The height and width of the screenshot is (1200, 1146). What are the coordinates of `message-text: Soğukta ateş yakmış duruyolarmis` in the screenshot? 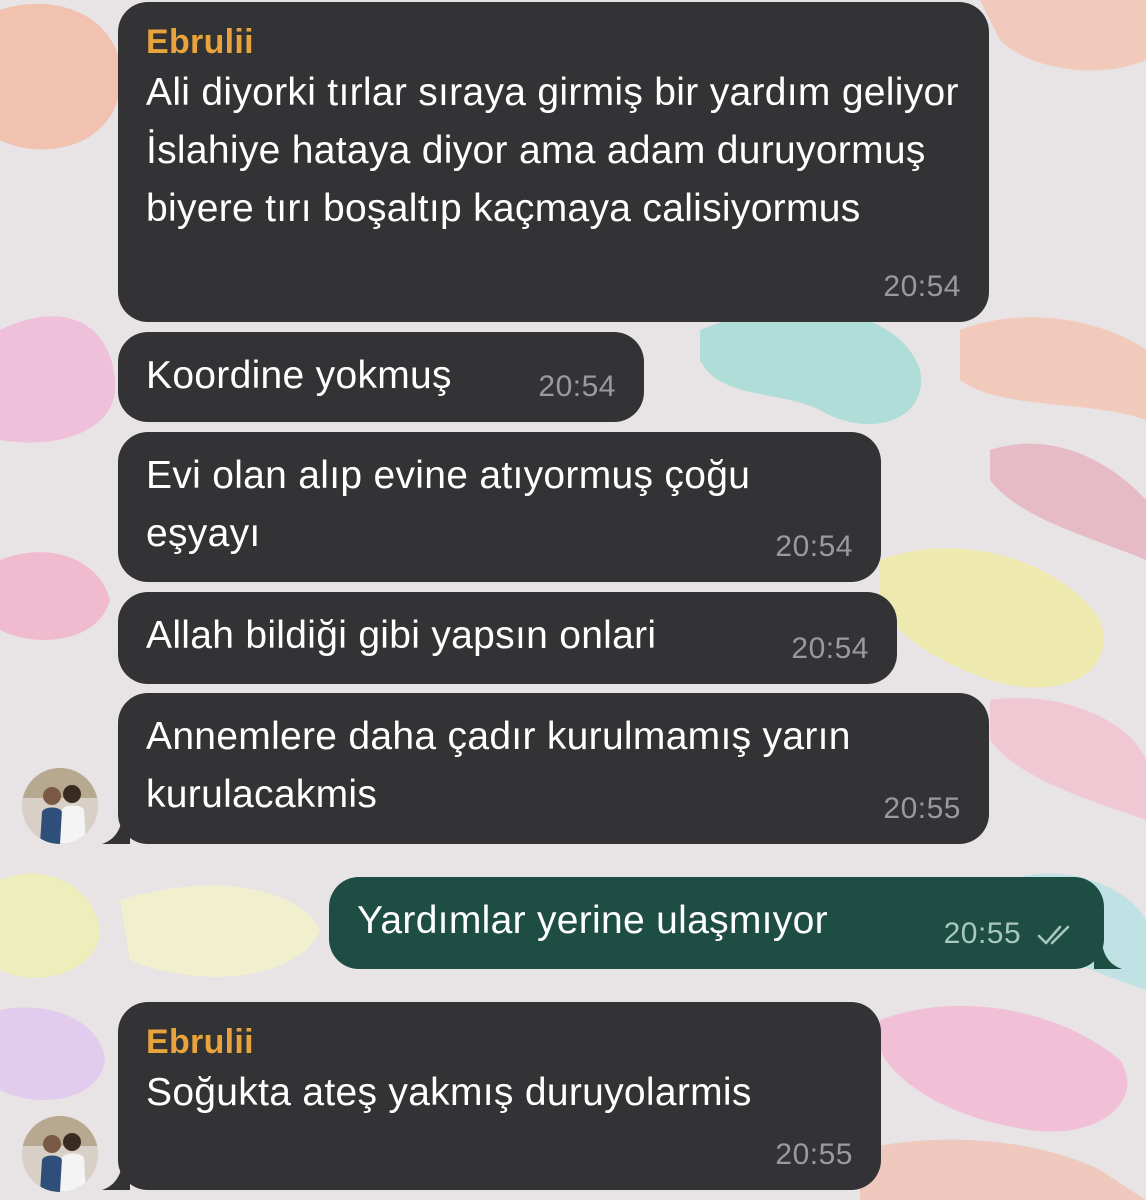 It's located at (449, 1092).